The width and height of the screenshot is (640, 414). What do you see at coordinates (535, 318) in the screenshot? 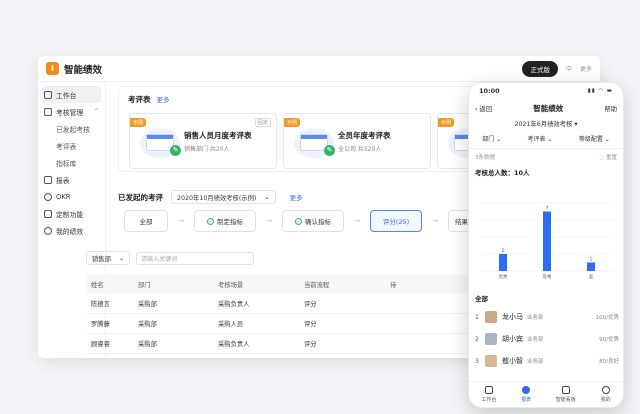
I see `employee-dept: 业务部` at bounding box center [535, 318].